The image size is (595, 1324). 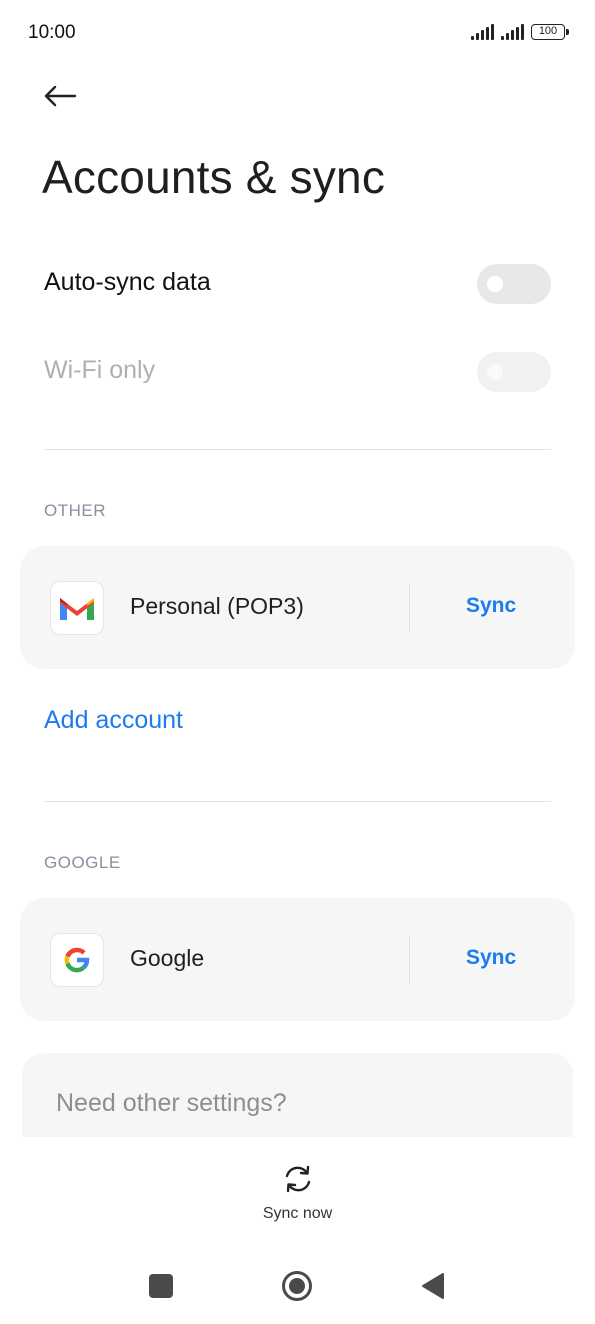 I want to click on gmail-icon, so click(x=77, y=608).